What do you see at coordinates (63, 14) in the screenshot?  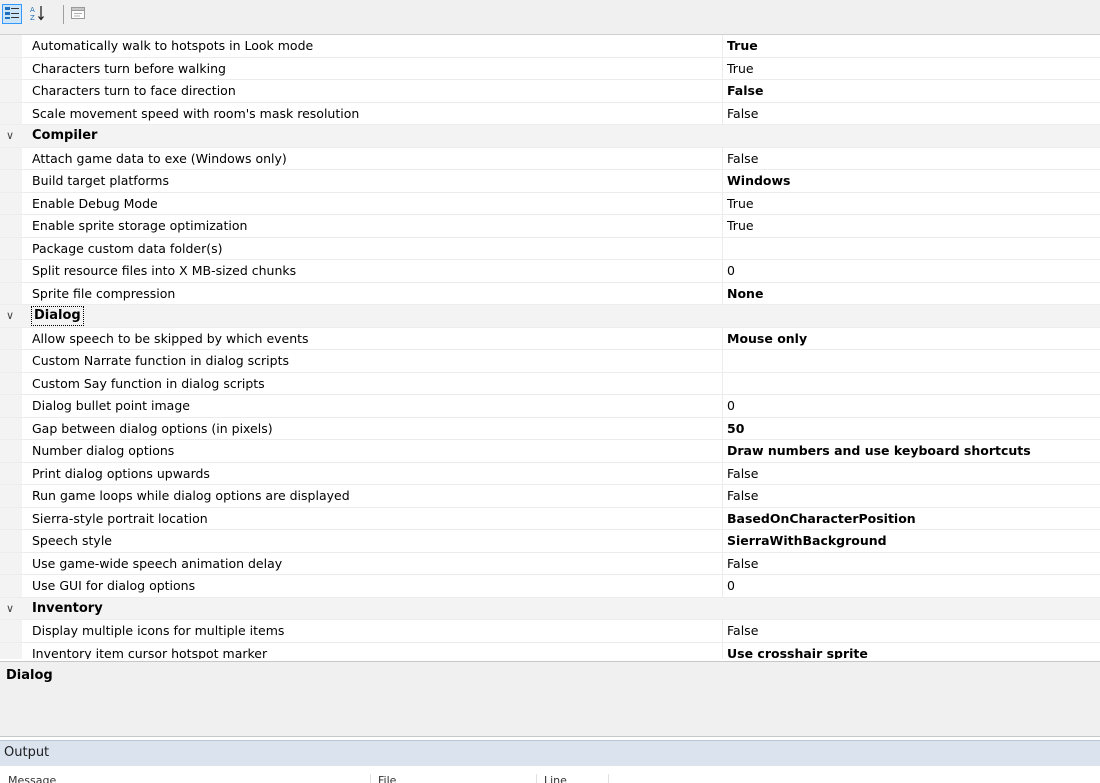 I see `toolbar-separator` at bounding box center [63, 14].